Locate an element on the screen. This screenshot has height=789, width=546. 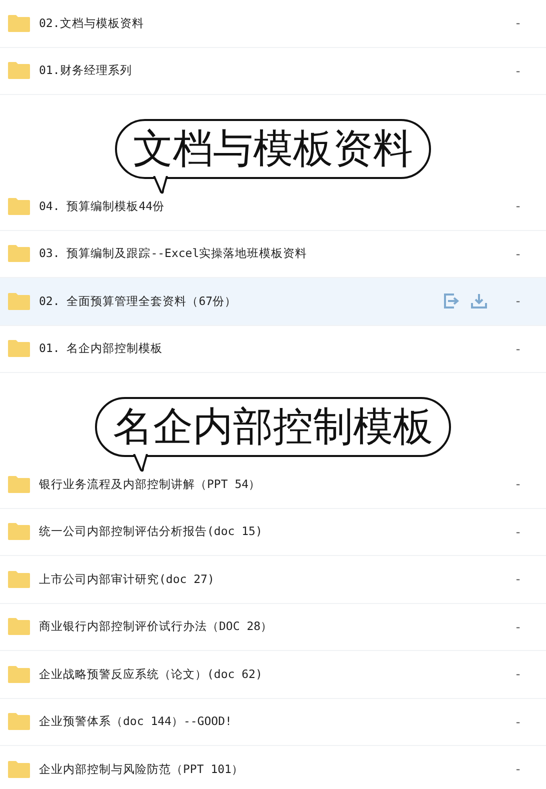
file-name: 银行业务流程及内部控制讲解（PPT 54） is located at coordinates (150, 484).